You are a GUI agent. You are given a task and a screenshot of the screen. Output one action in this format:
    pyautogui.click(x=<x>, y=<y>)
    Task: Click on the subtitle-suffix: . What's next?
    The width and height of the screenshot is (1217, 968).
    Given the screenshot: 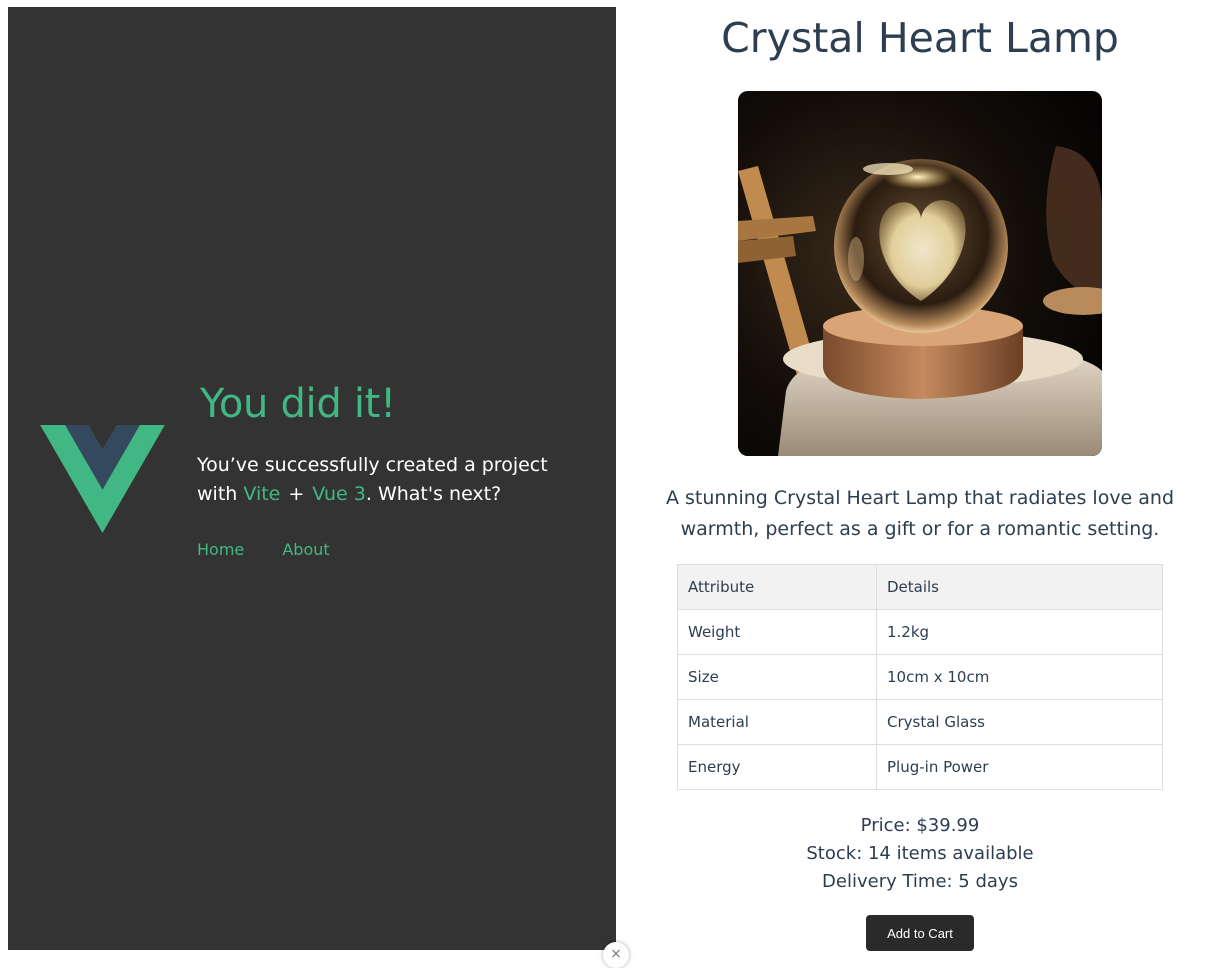 What is the action you would take?
    pyautogui.click(x=433, y=494)
    